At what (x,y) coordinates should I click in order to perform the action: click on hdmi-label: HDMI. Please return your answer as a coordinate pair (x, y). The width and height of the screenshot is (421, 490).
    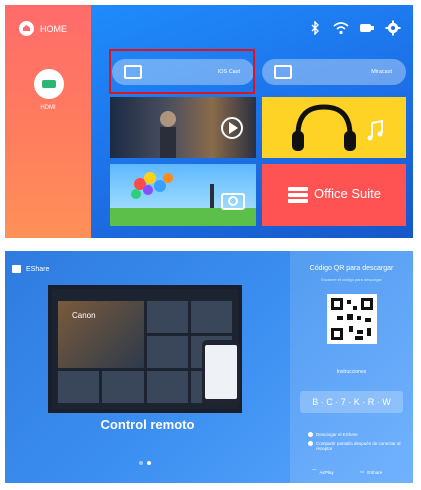
    Looking at the image, I should click on (48, 108).